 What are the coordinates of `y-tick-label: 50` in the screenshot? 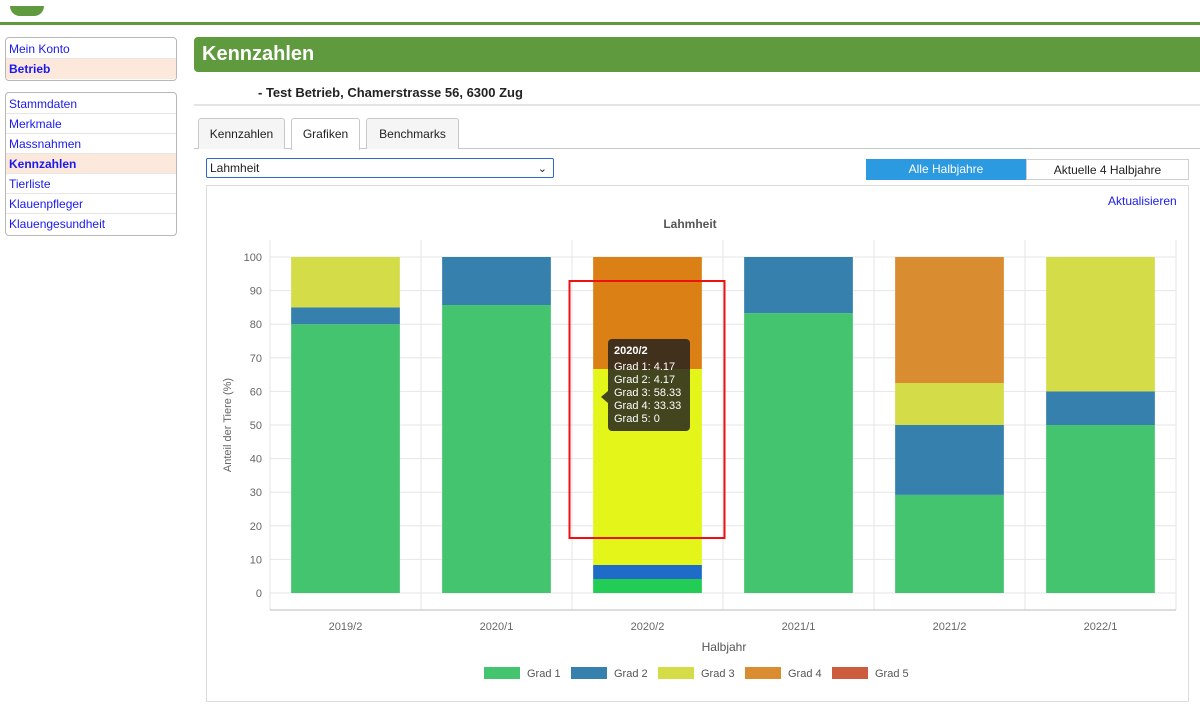 It's located at (256, 426).